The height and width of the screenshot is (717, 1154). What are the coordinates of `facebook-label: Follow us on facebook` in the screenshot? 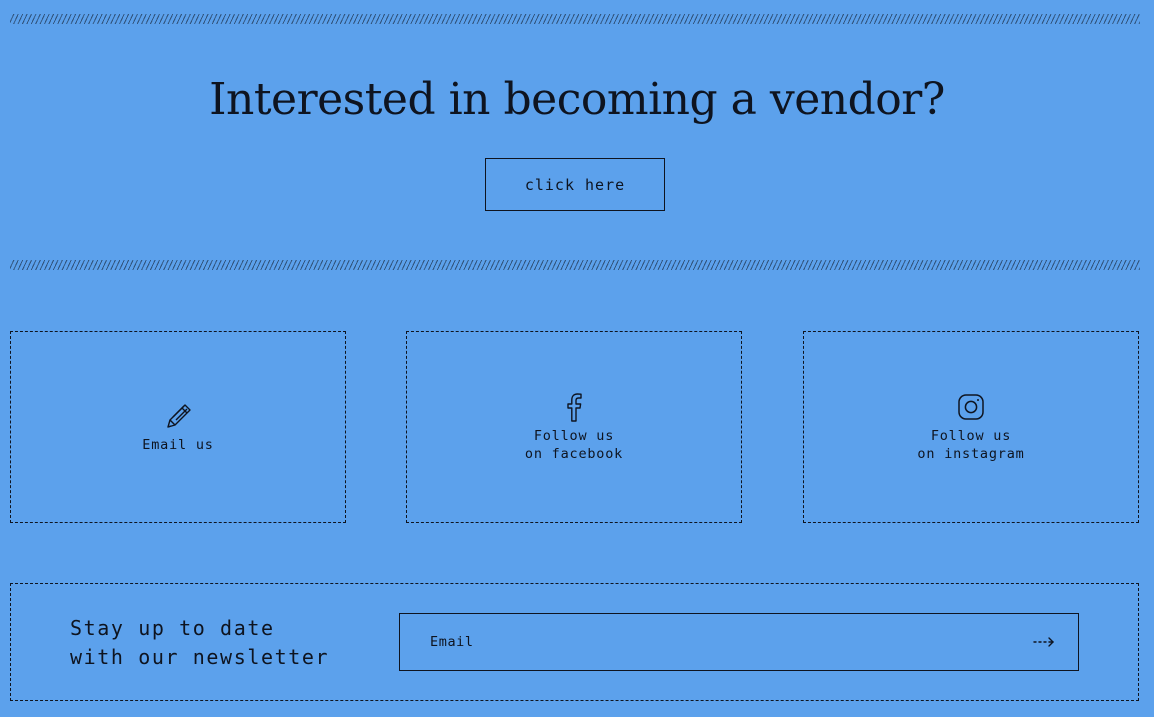 It's located at (574, 445).